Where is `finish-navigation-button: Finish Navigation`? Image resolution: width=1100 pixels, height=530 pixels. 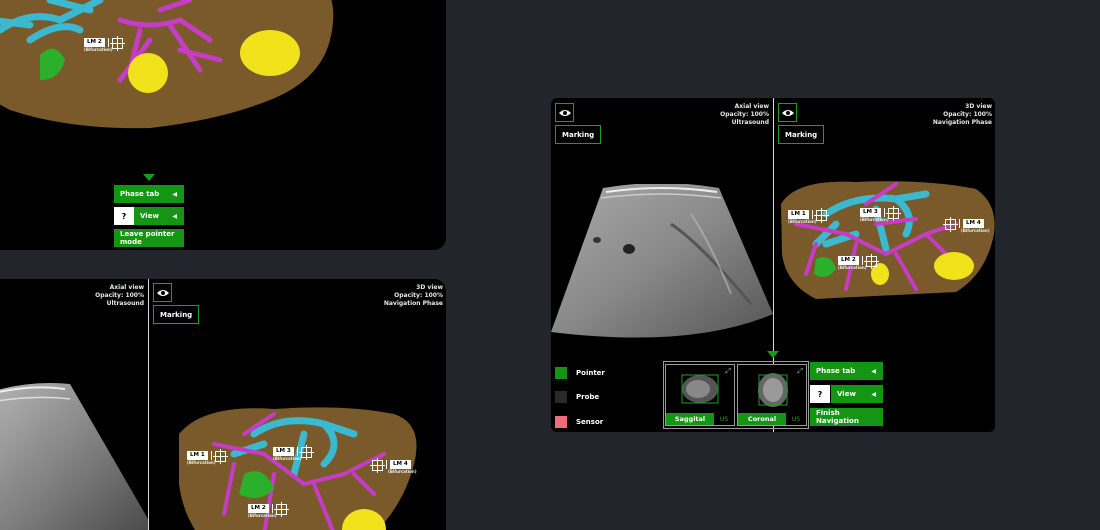
finish-navigation-button: Finish Navigation is located at coordinates (846, 417).